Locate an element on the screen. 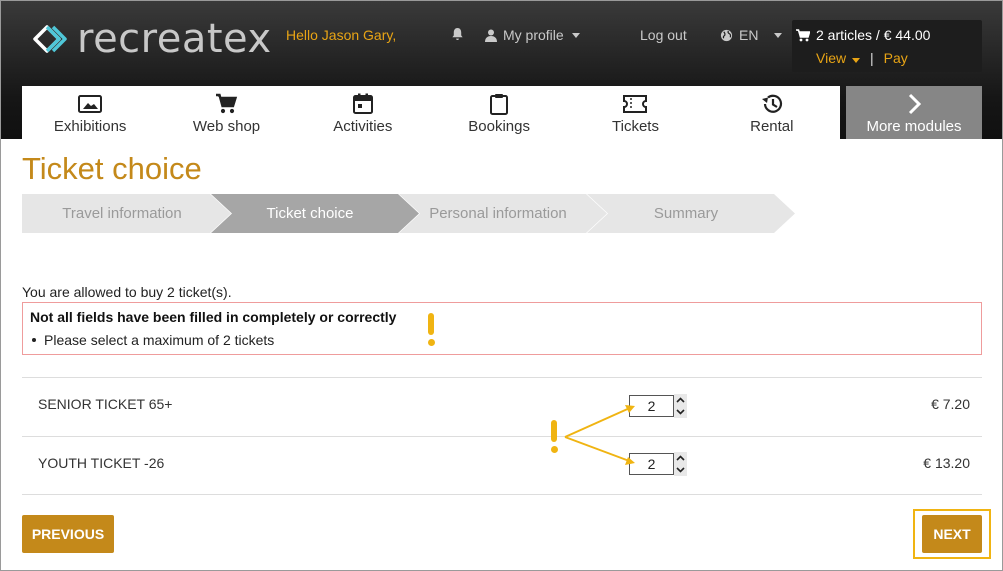  my-profile-menu: My profile is located at coordinates (532, 35).